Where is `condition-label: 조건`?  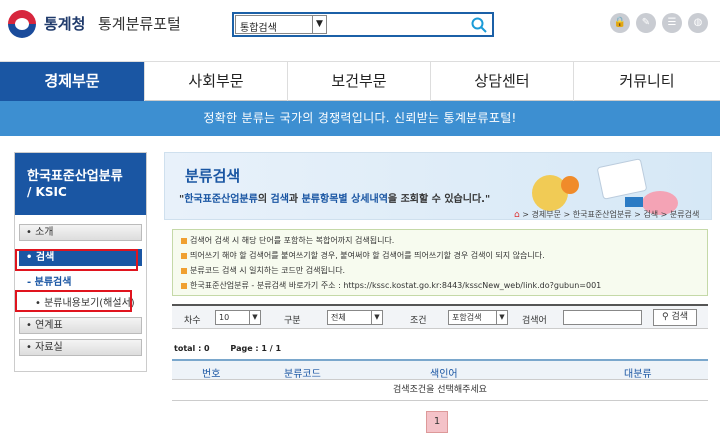 condition-label: 조건 is located at coordinates (418, 321).